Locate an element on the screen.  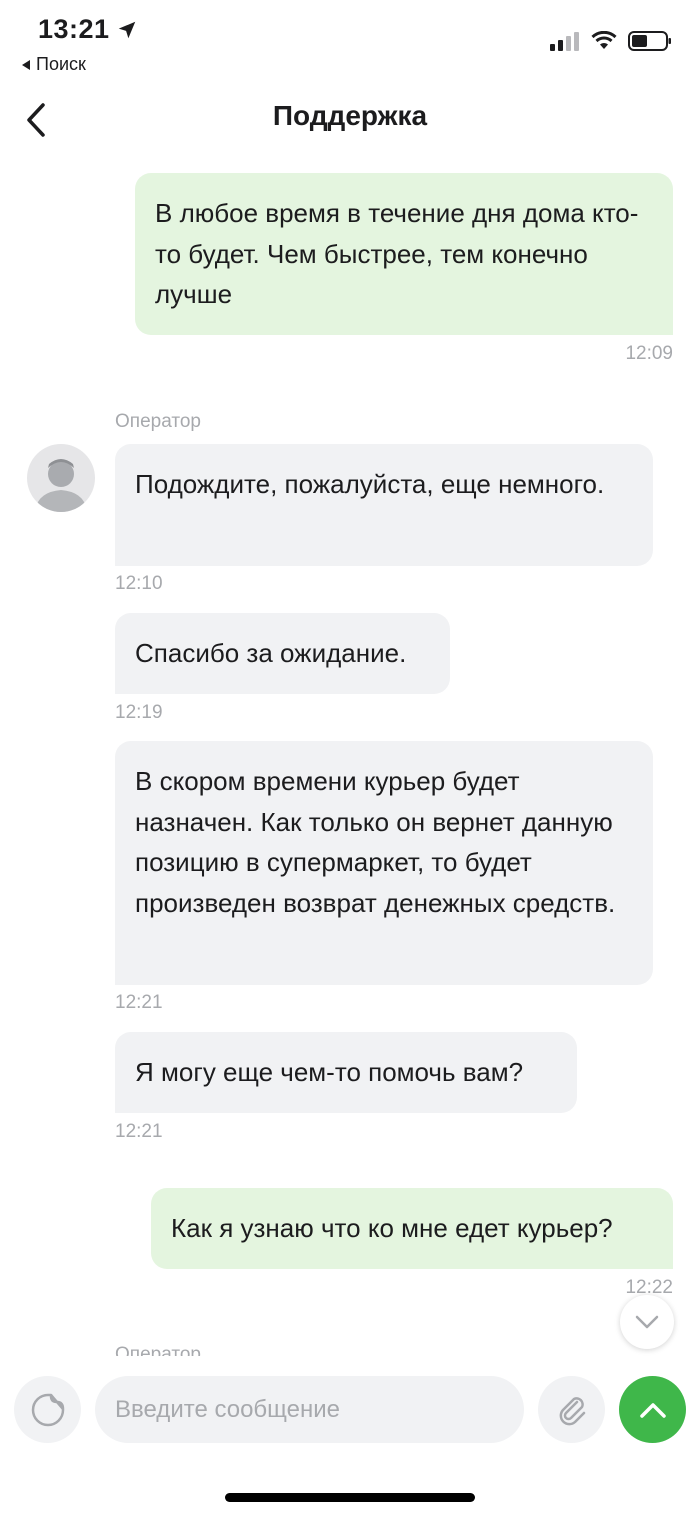
attach-button is located at coordinates (571, 1409).